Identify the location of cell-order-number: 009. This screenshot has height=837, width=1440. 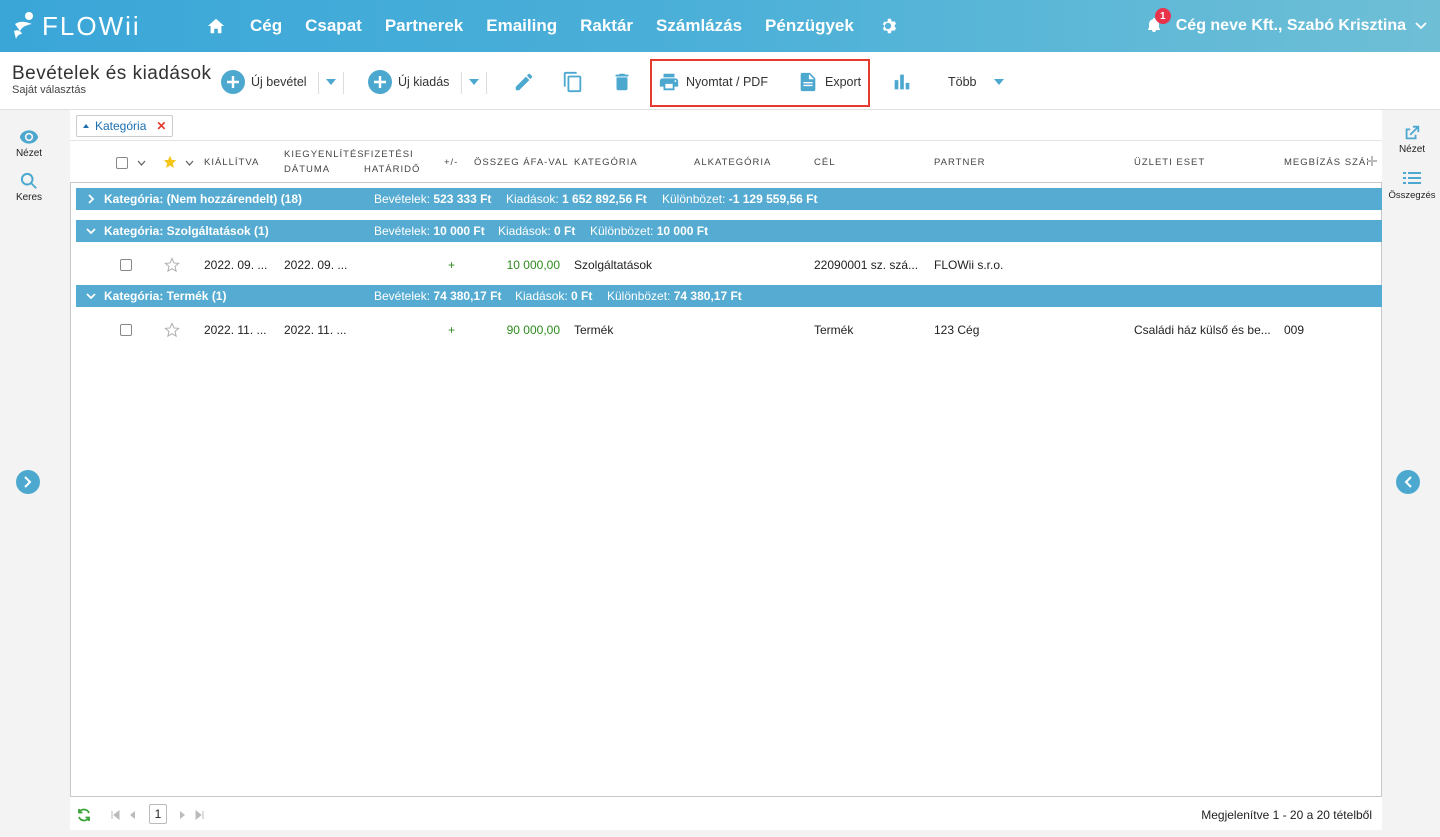
(1294, 330).